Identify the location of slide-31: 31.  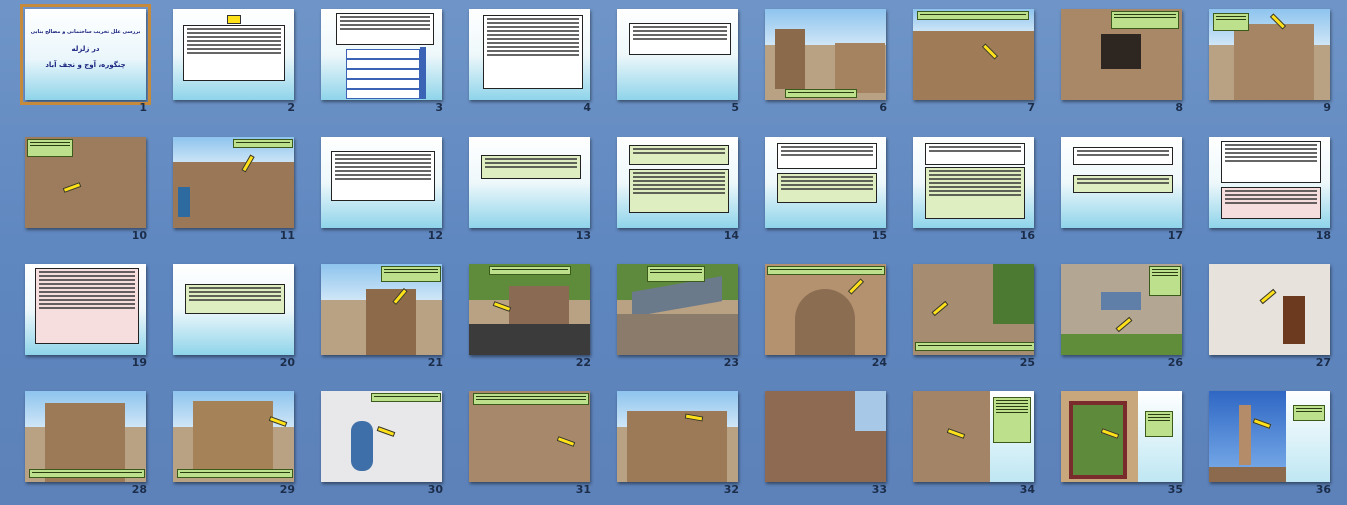
(518, 441).